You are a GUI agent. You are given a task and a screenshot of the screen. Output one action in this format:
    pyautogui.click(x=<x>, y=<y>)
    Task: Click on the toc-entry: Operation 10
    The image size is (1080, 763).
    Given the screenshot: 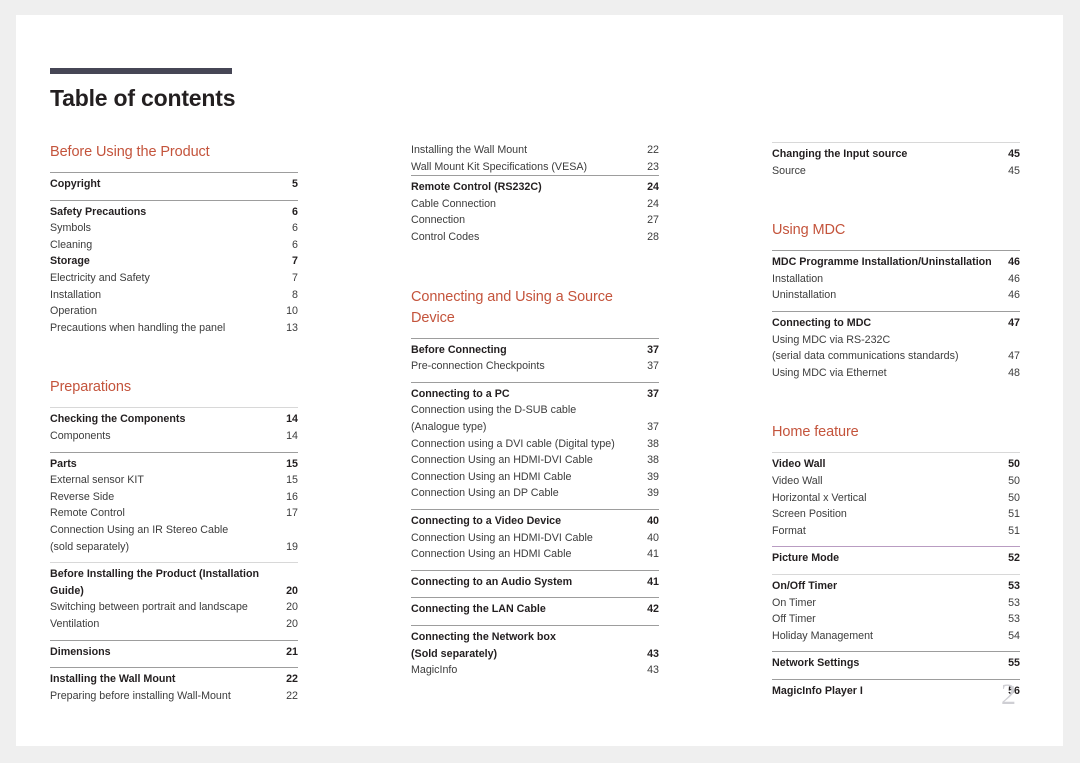 What is the action you would take?
    pyautogui.click(x=174, y=311)
    